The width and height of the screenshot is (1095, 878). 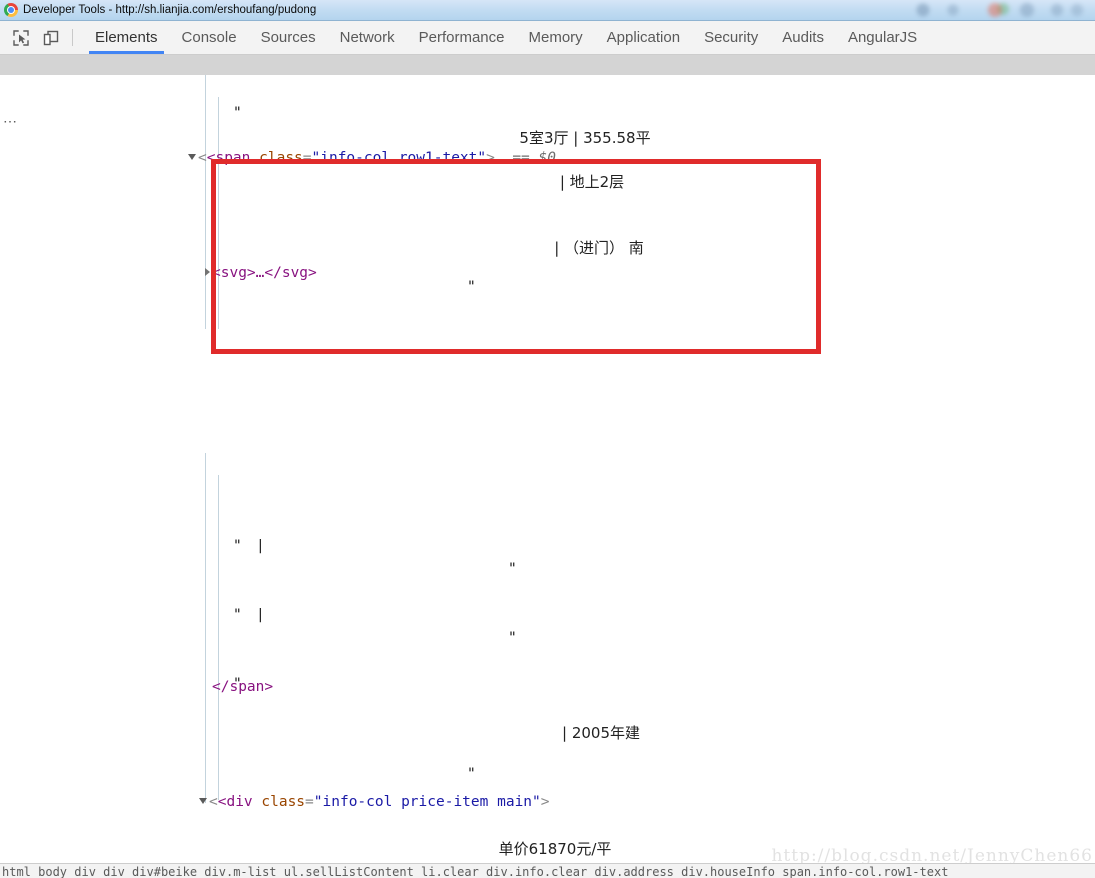 I want to click on code-close-span: </span>, so click(x=243, y=687).